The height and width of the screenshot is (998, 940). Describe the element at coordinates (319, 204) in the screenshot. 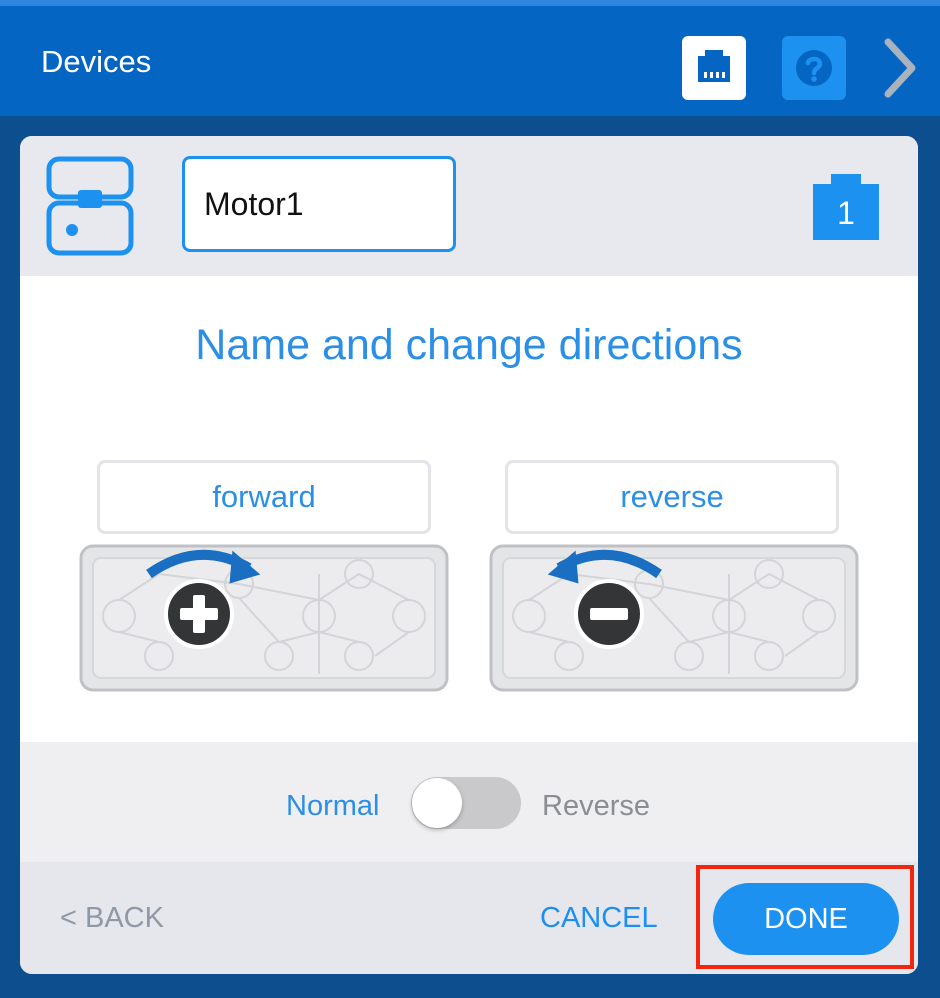

I see `device-name-input` at that location.